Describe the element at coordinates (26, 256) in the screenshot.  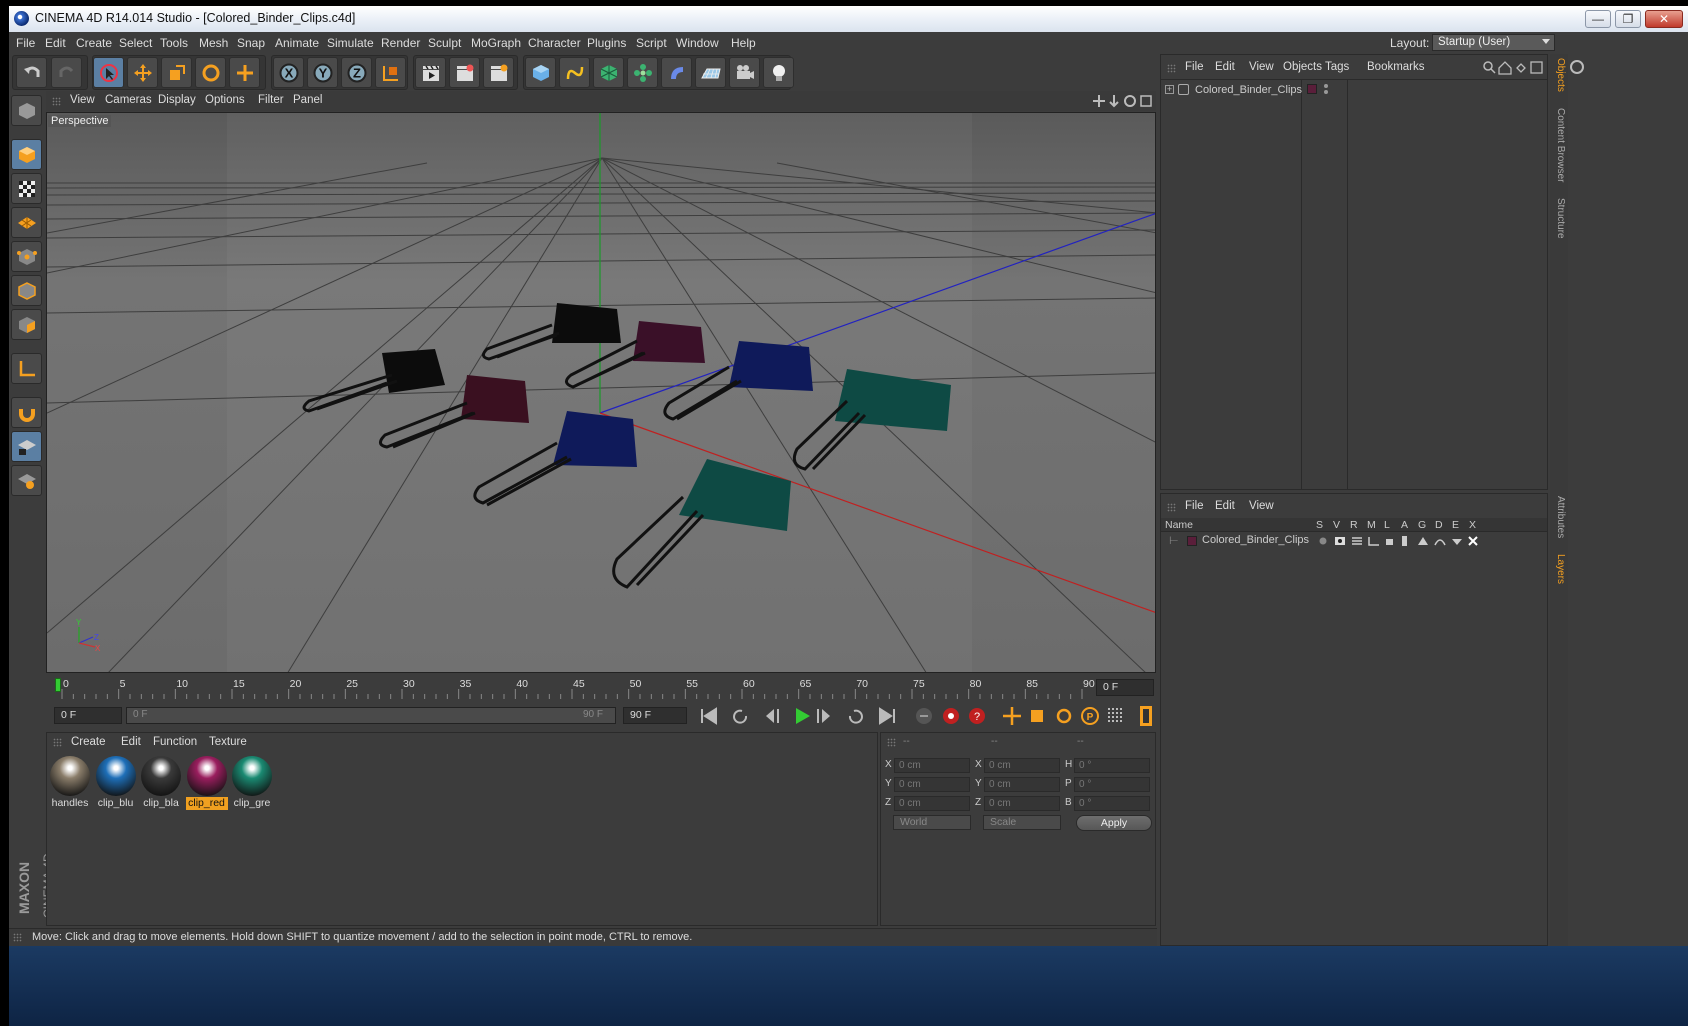
I see `points-mode-button` at that location.